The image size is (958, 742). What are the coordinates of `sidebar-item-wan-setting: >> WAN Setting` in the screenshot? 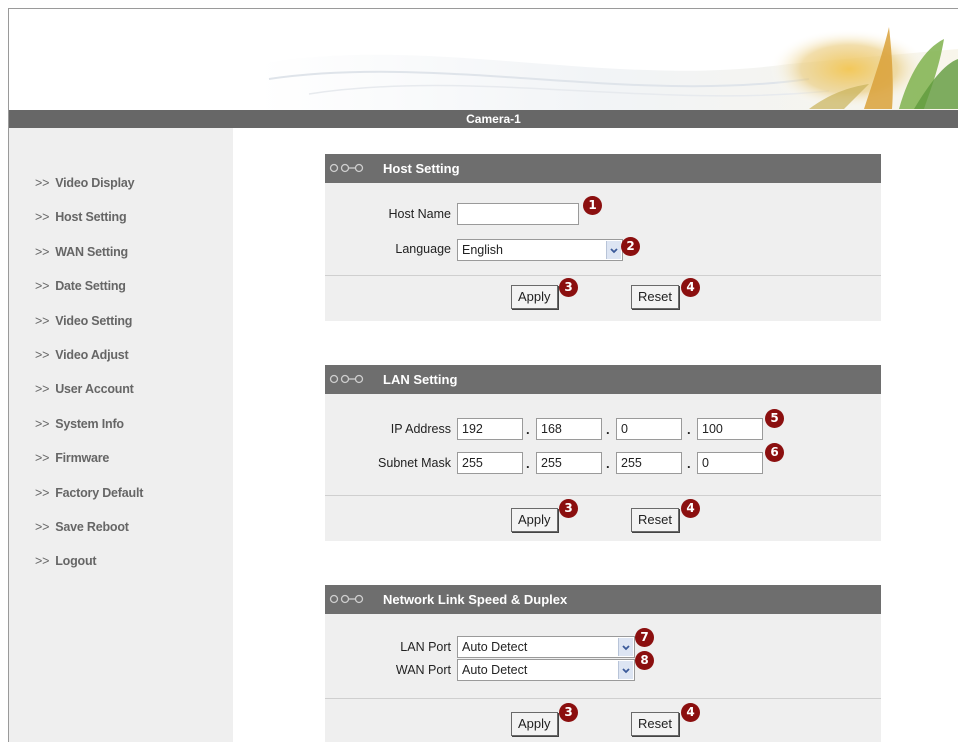 It's located at (89, 259).